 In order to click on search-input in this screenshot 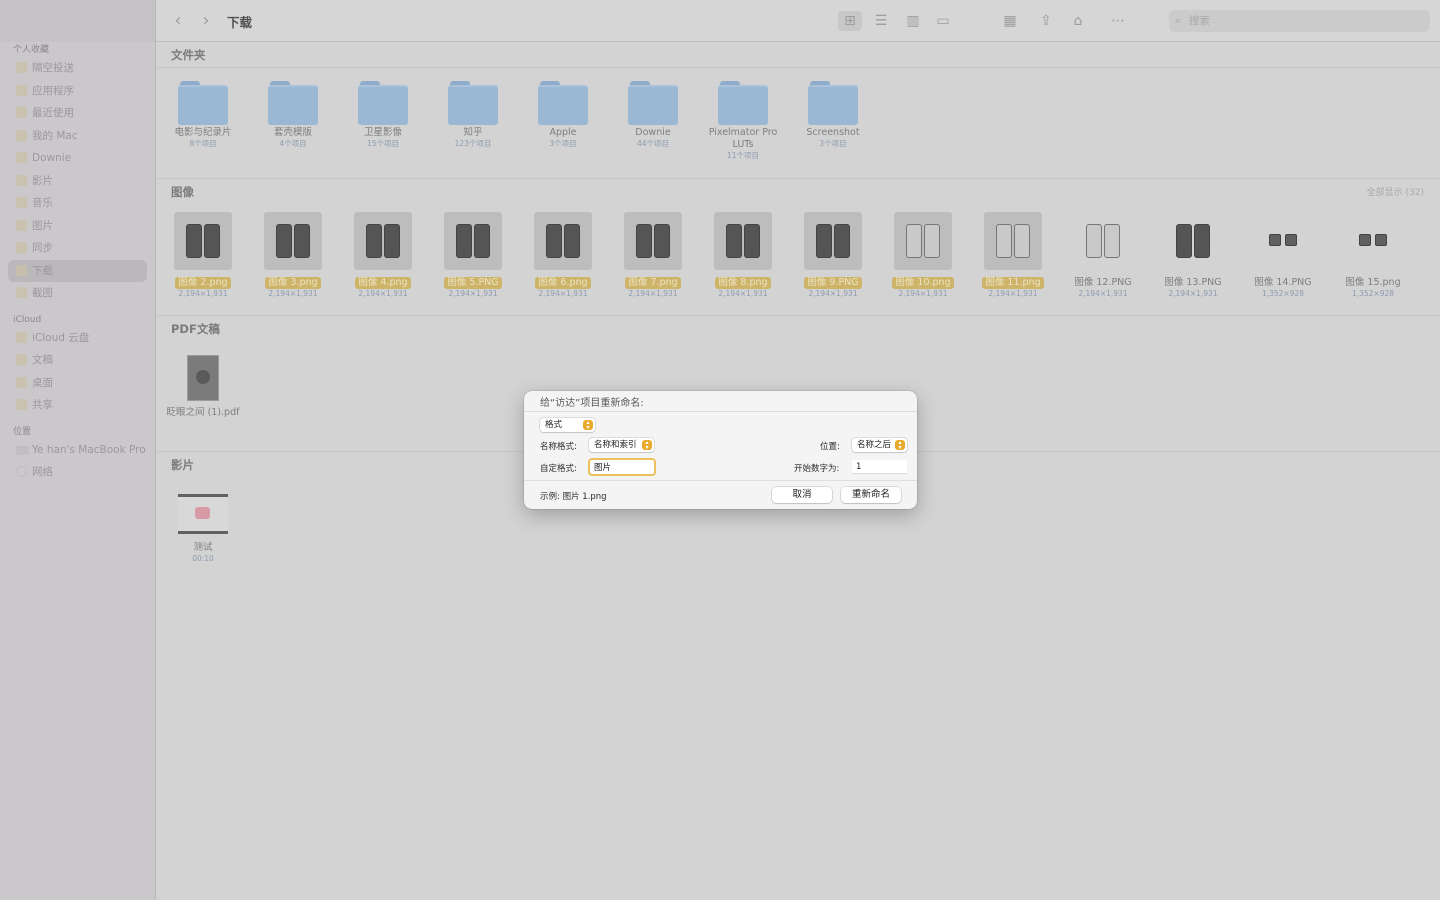, I will do `click(1304, 21)`.